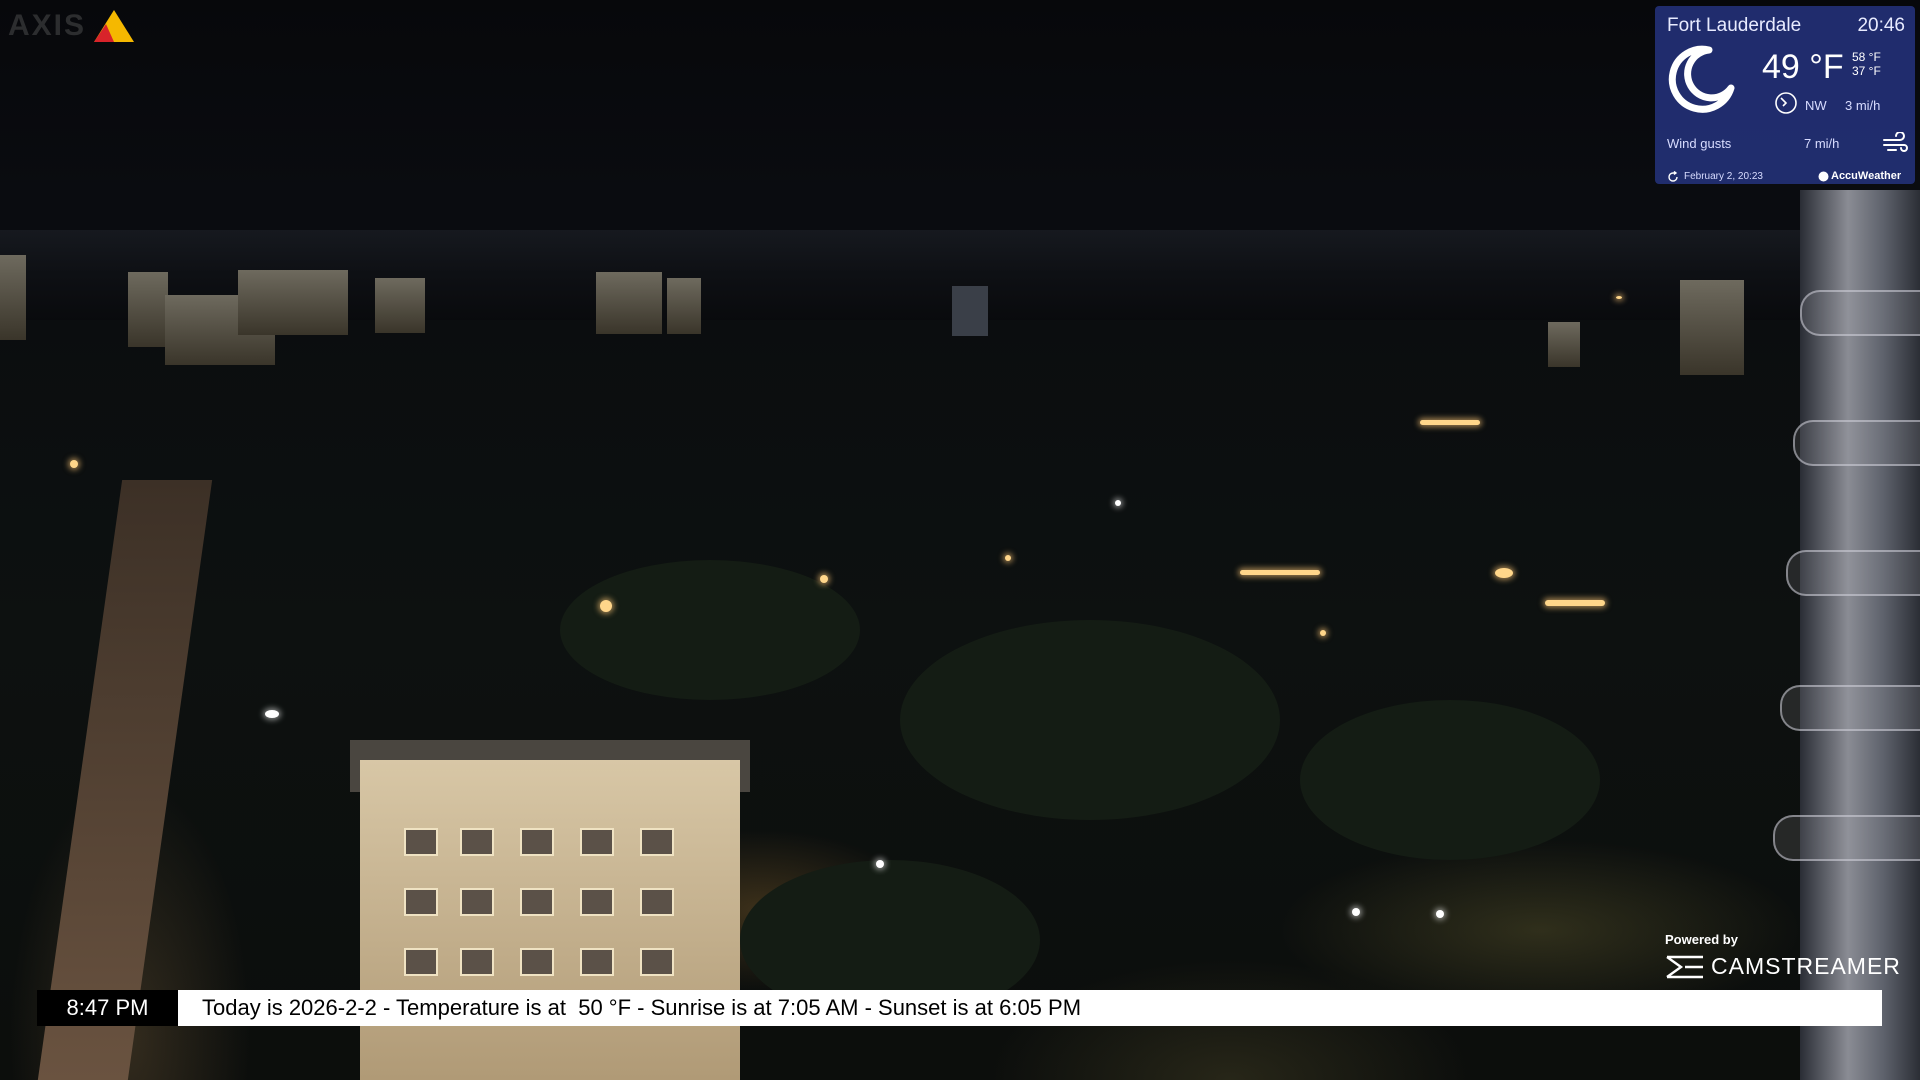  Describe the element at coordinates (1701, 939) in the screenshot. I see `powered-by-label: Powered by` at that location.